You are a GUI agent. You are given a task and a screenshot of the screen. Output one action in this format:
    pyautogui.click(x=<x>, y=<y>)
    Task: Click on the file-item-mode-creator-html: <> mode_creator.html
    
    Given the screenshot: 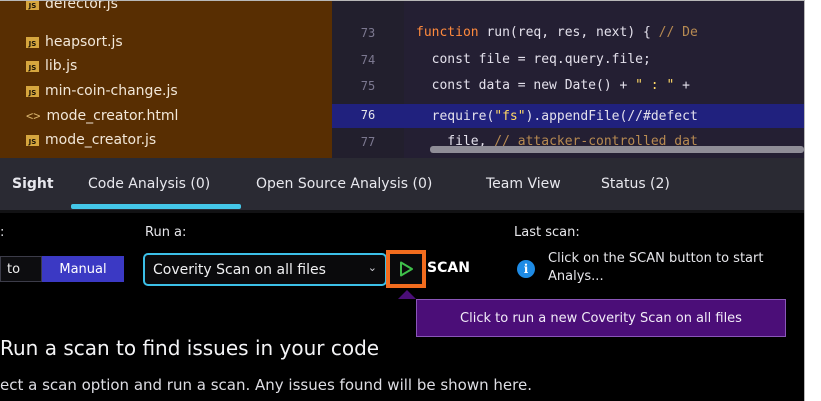 What is the action you would take?
    pyautogui.click(x=102, y=116)
    